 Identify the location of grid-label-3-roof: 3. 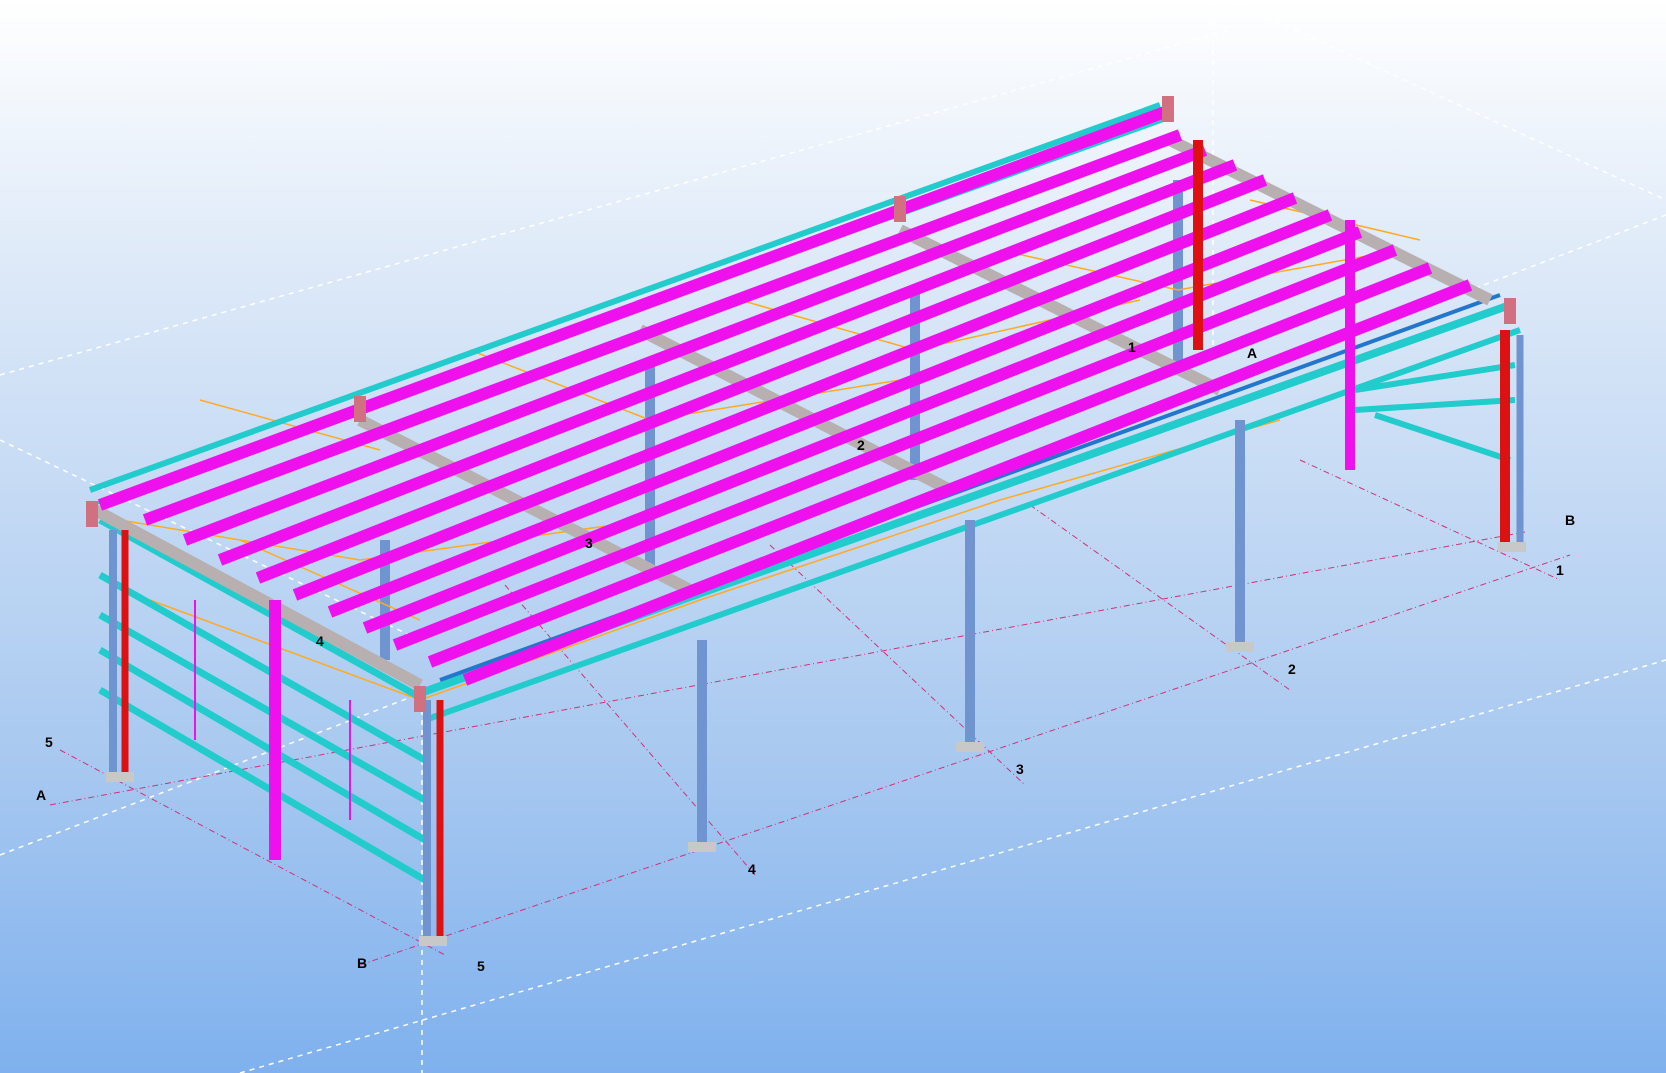
(589, 543).